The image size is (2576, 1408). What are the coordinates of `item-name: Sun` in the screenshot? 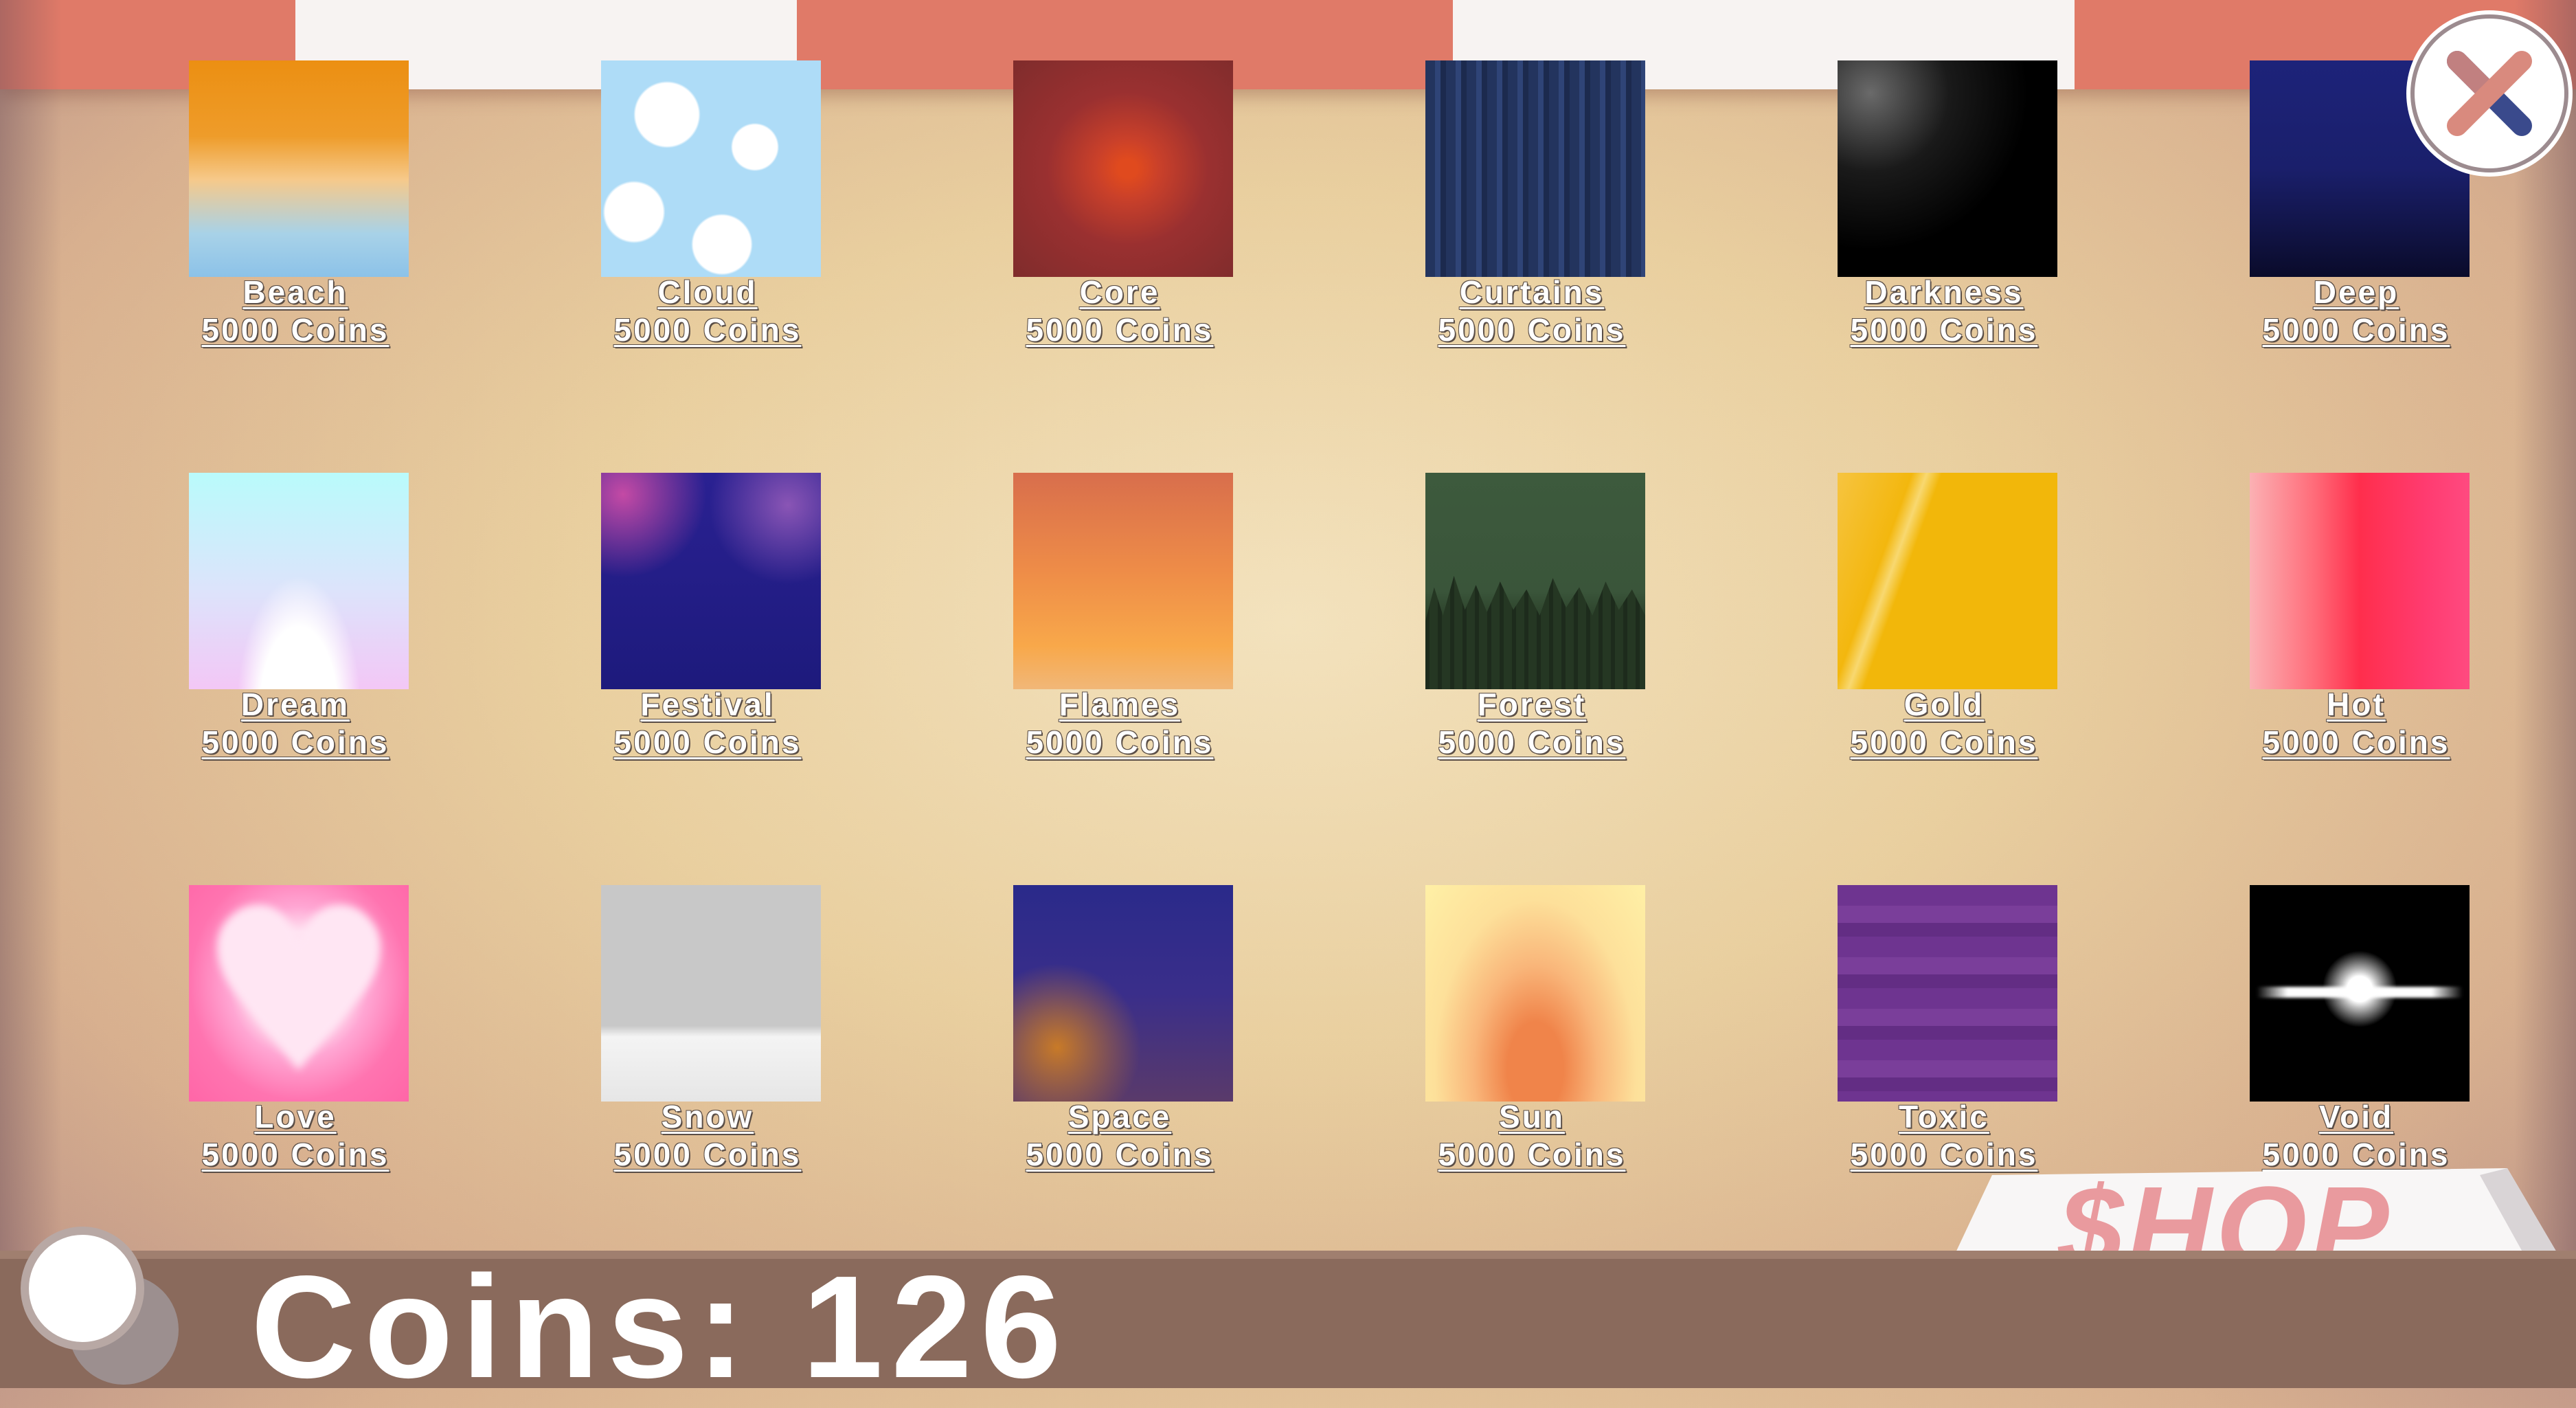 It's located at (1532, 1117).